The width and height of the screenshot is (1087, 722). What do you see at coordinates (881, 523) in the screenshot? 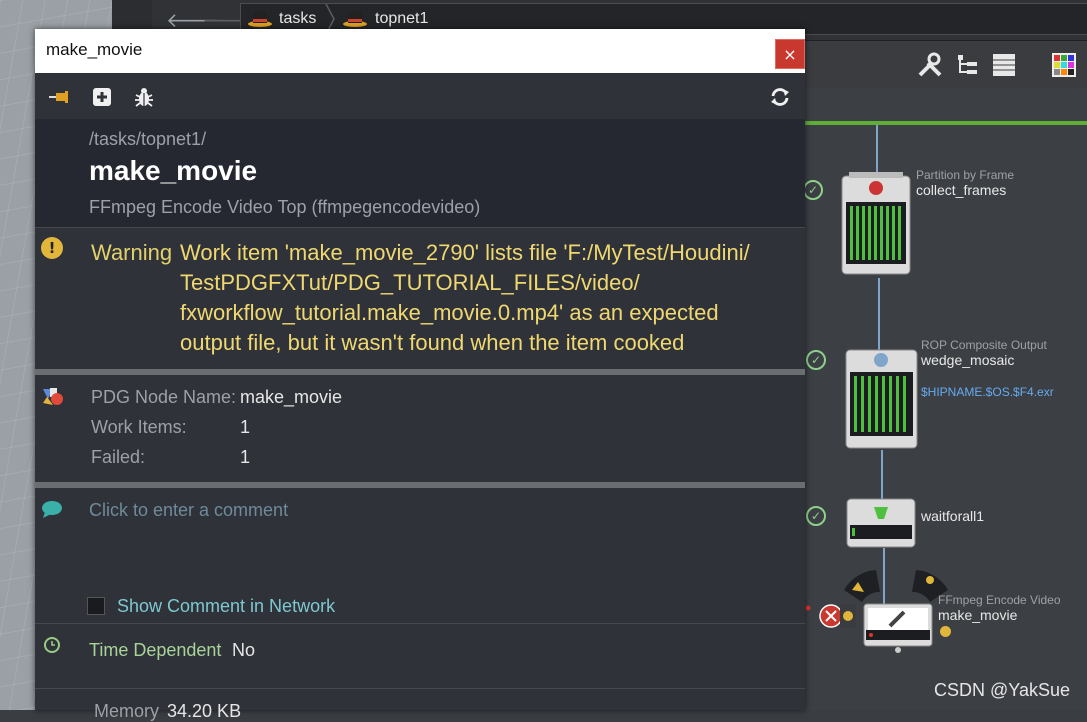
I see `node-waitforall1` at bounding box center [881, 523].